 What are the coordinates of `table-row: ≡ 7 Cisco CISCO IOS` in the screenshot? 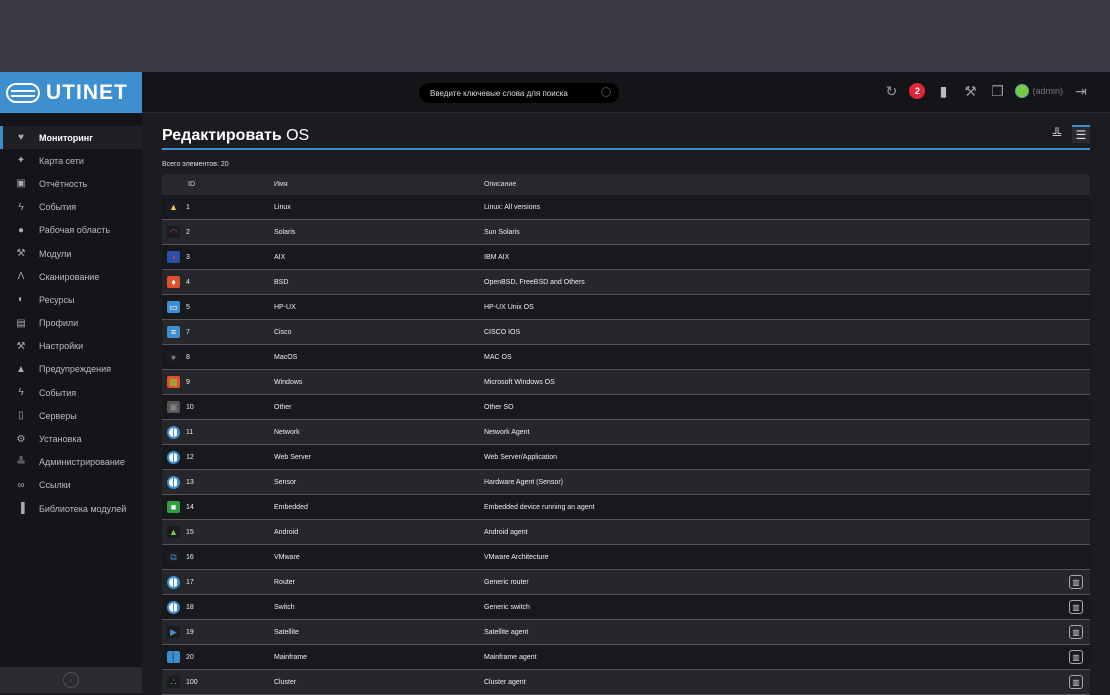 It's located at (626, 332).